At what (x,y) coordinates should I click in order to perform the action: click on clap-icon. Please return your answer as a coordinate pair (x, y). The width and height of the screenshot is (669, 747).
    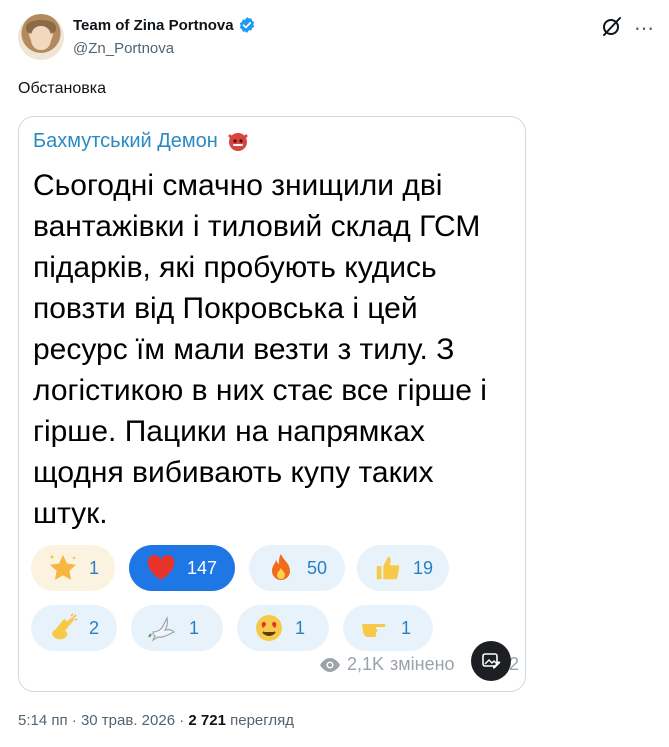
    Looking at the image, I should click on (65, 626).